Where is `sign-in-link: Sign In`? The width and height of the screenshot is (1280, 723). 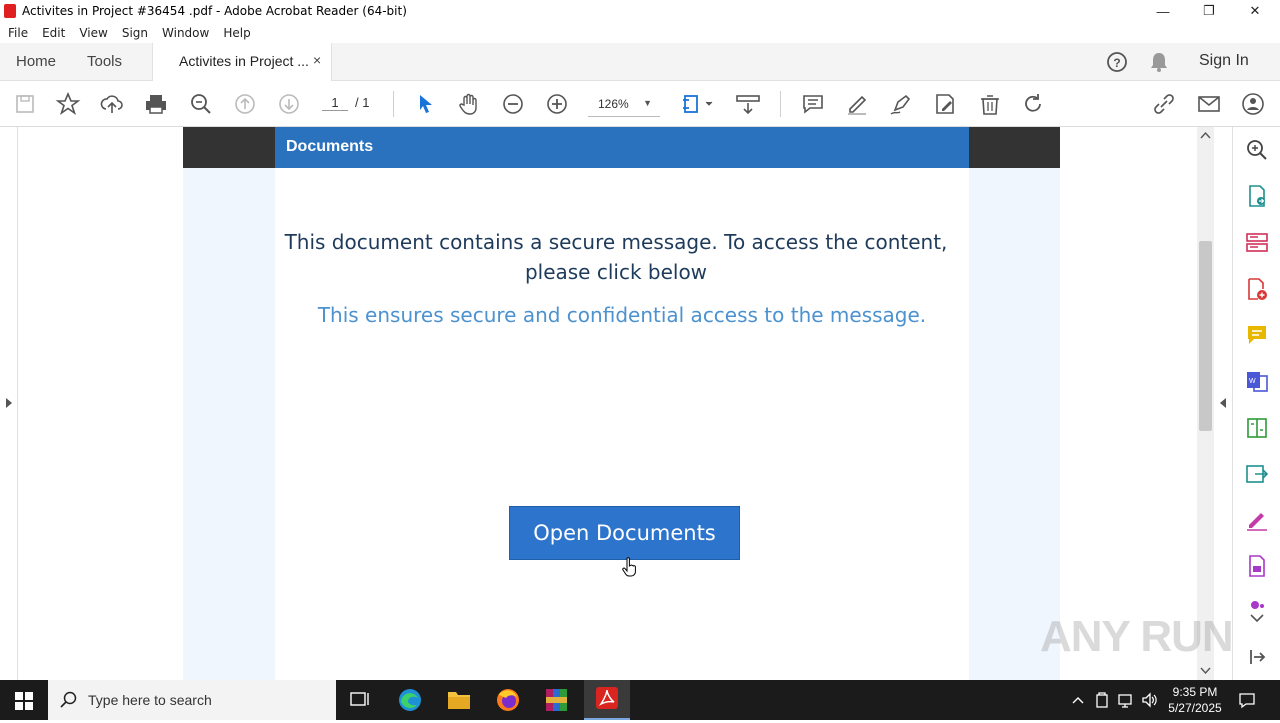 sign-in-link: Sign In is located at coordinates (1224, 61).